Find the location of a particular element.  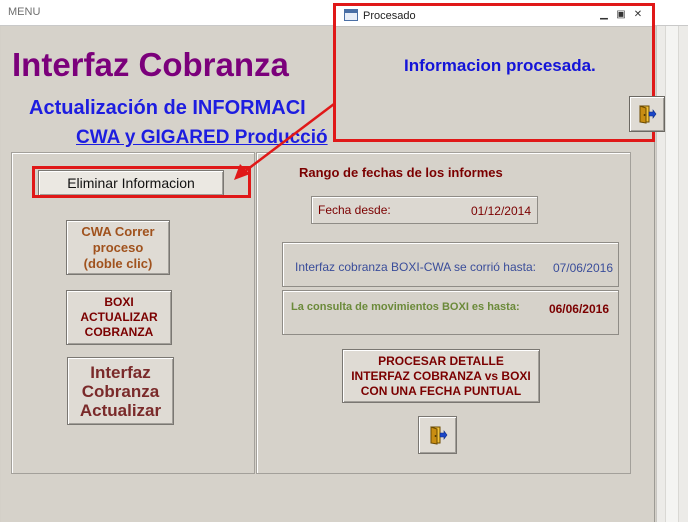

close-icon: ✕ is located at coordinates (638, 14).